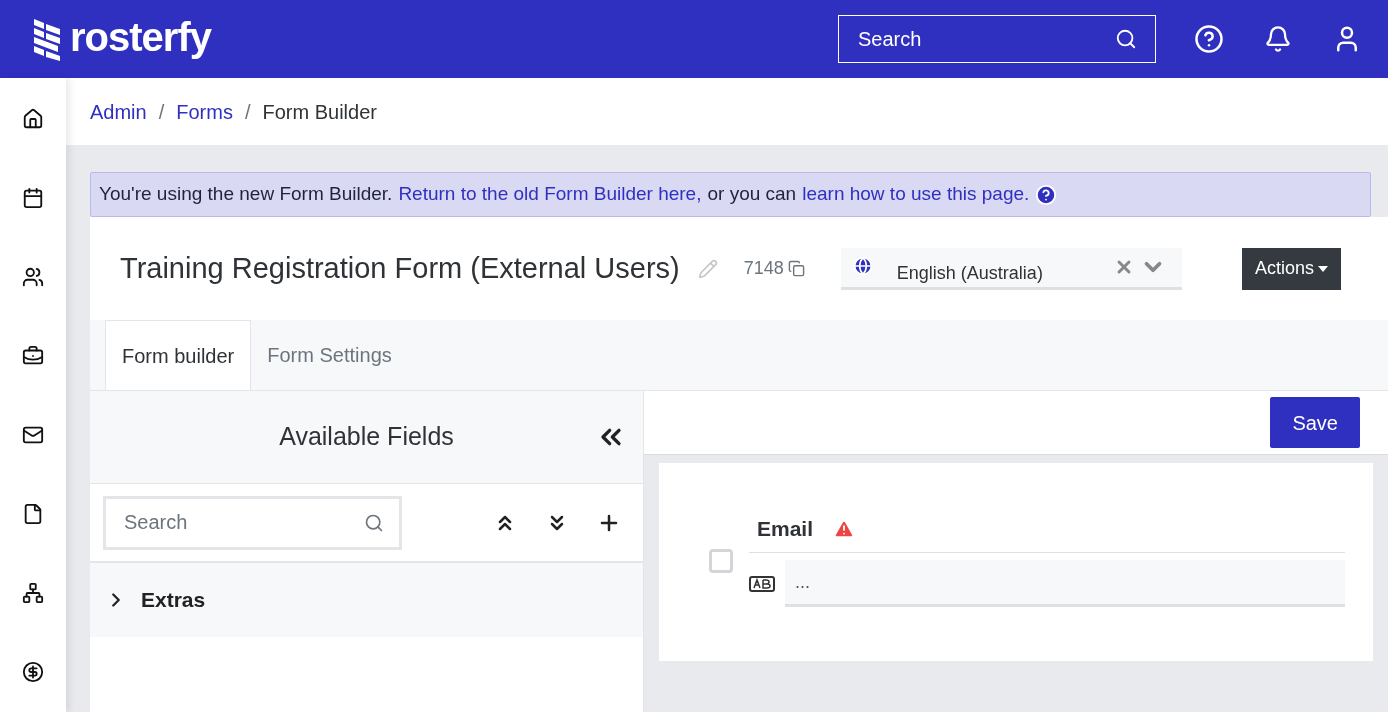 The width and height of the screenshot is (1388, 712). I want to click on panel-title: Available Fields, so click(366, 437).